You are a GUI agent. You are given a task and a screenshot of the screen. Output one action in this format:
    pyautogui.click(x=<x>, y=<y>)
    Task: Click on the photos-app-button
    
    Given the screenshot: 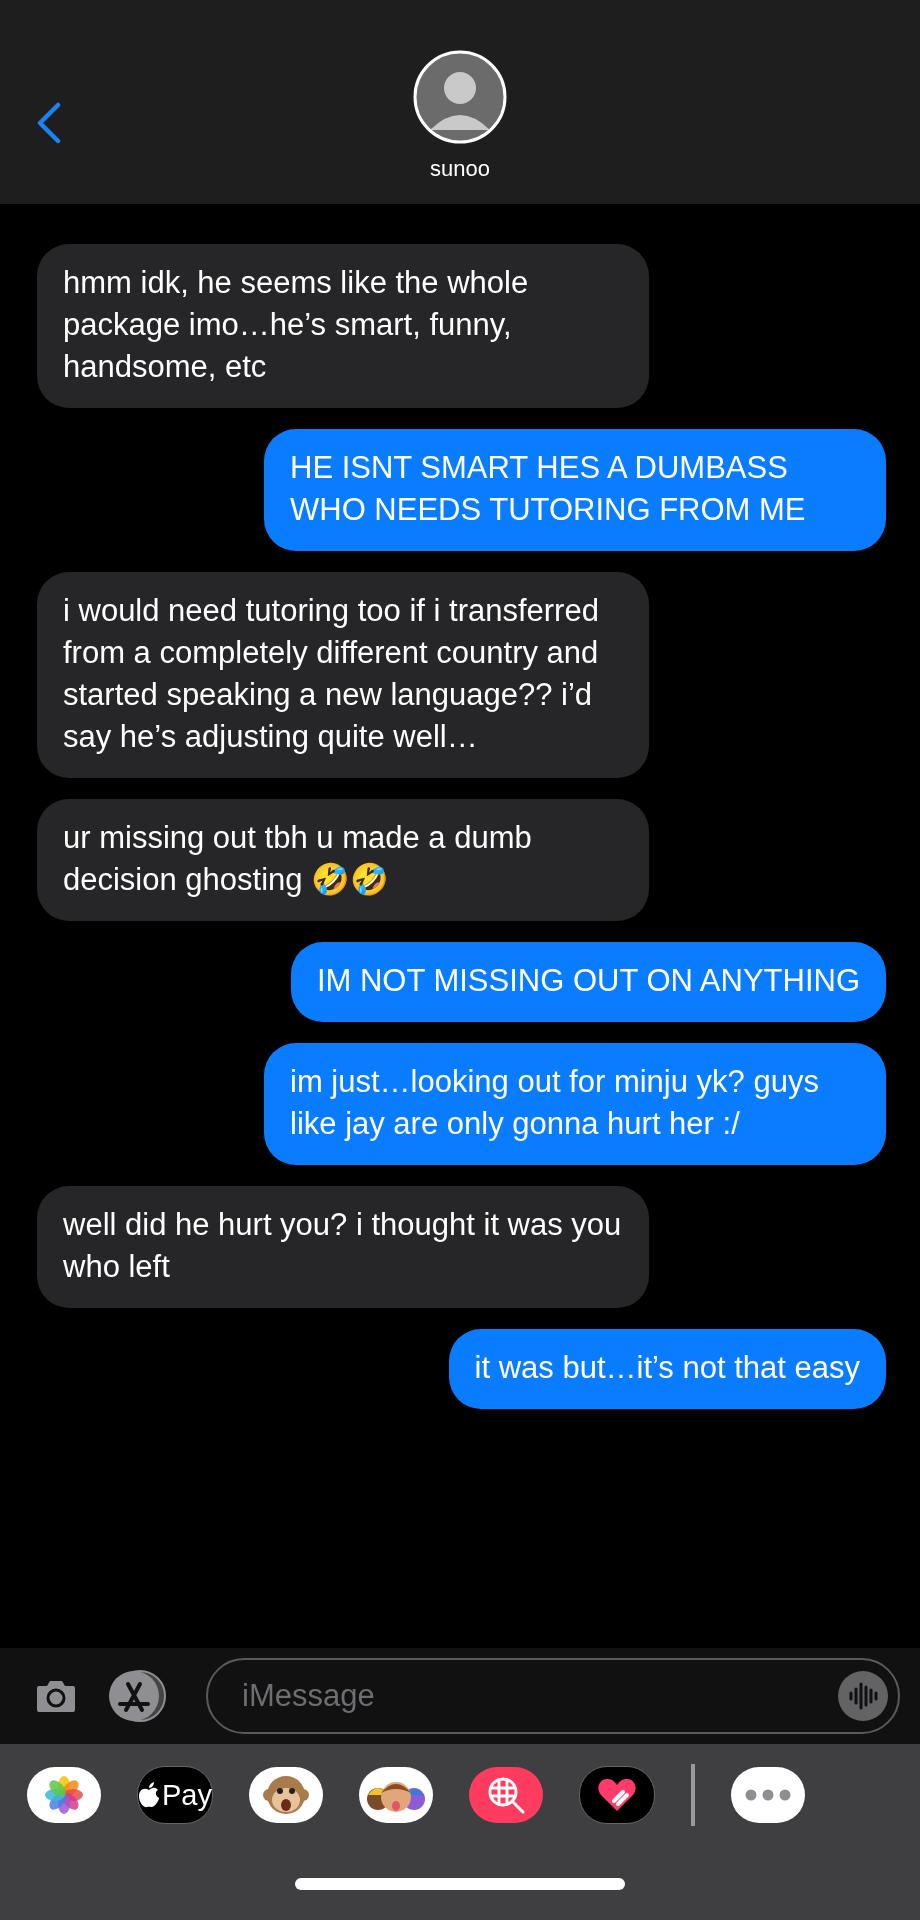 What is the action you would take?
    pyautogui.click(x=64, y=1795)
    